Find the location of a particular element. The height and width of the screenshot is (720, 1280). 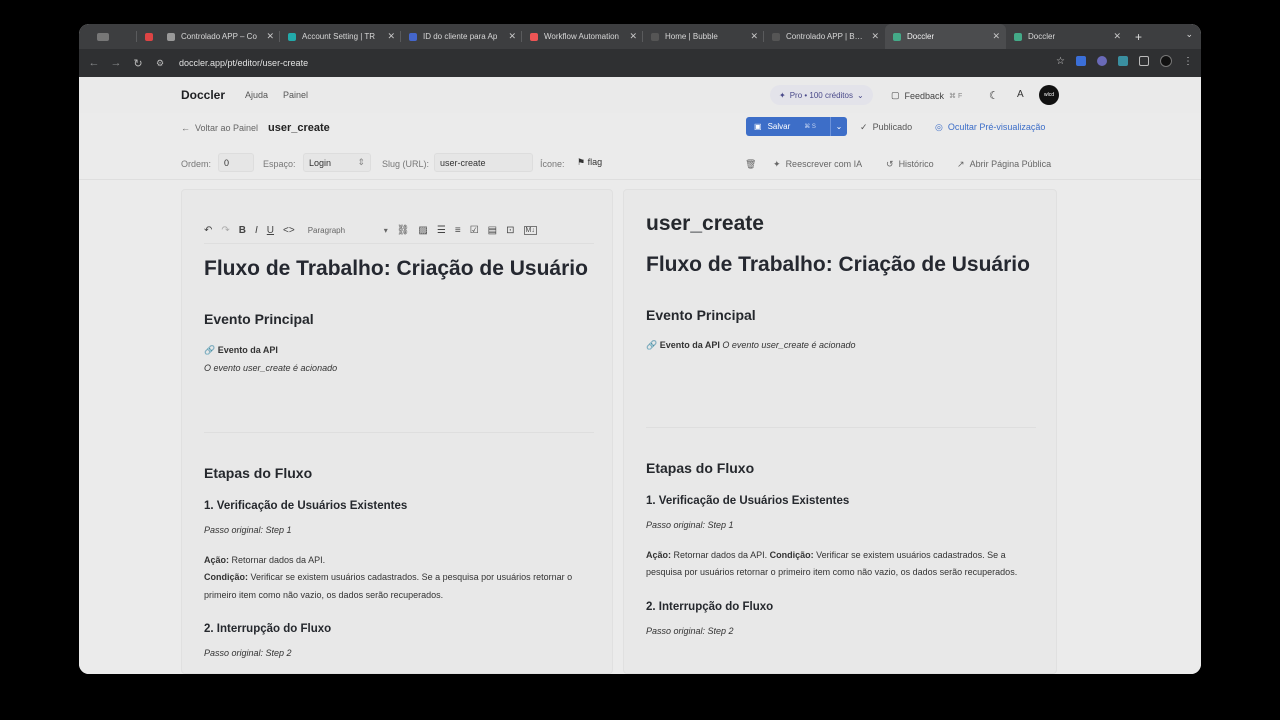

space-select: Login ⇕ is located at coordinates (337, 162).